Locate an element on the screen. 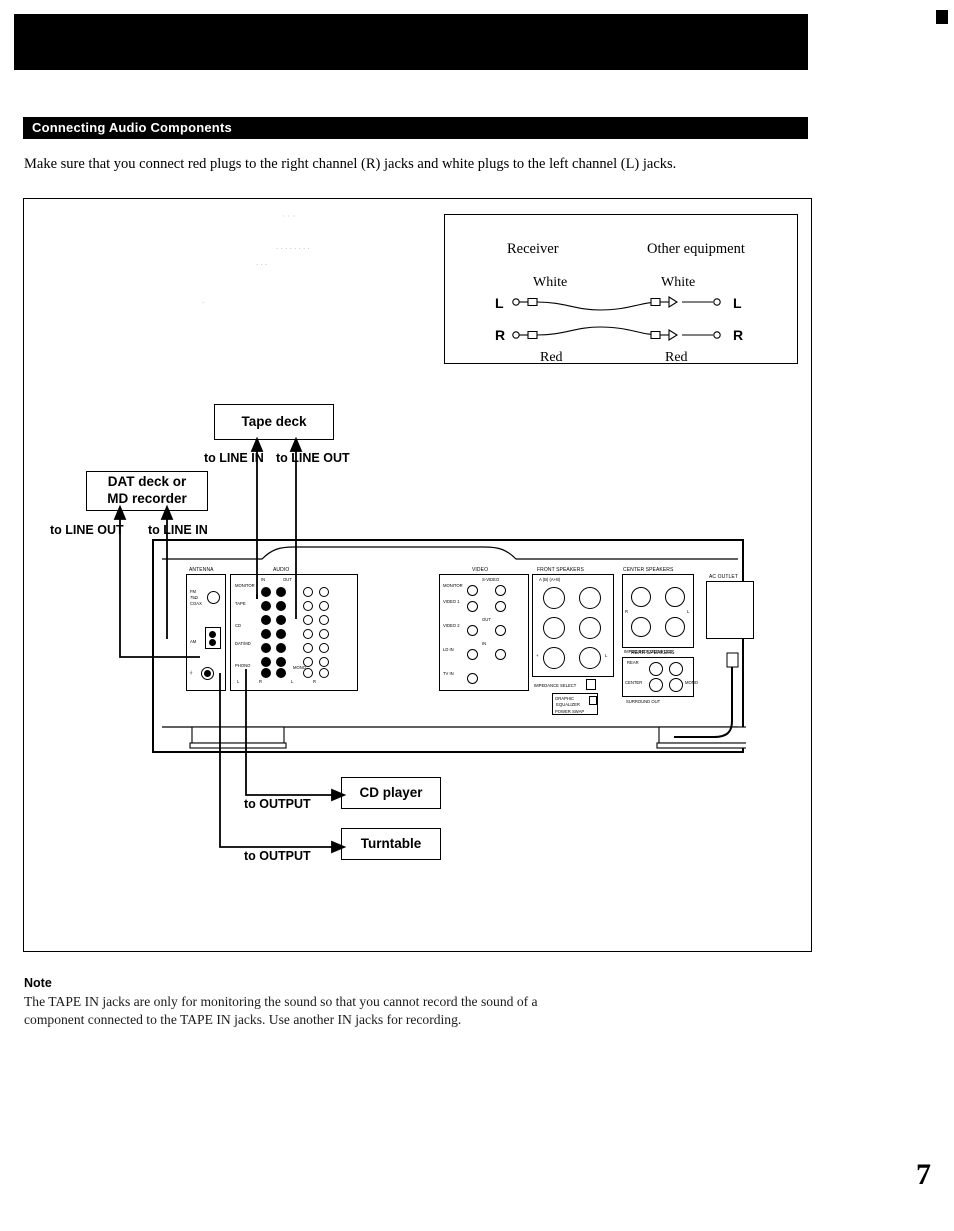 The image size is (954, 1231). power-swap-switch is located at coordinates (593, 700).